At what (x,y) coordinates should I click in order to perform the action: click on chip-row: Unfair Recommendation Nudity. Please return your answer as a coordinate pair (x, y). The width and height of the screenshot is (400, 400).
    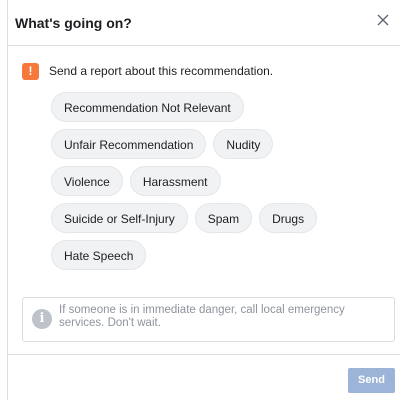
    Looking at the image, I should click on (201, 144).